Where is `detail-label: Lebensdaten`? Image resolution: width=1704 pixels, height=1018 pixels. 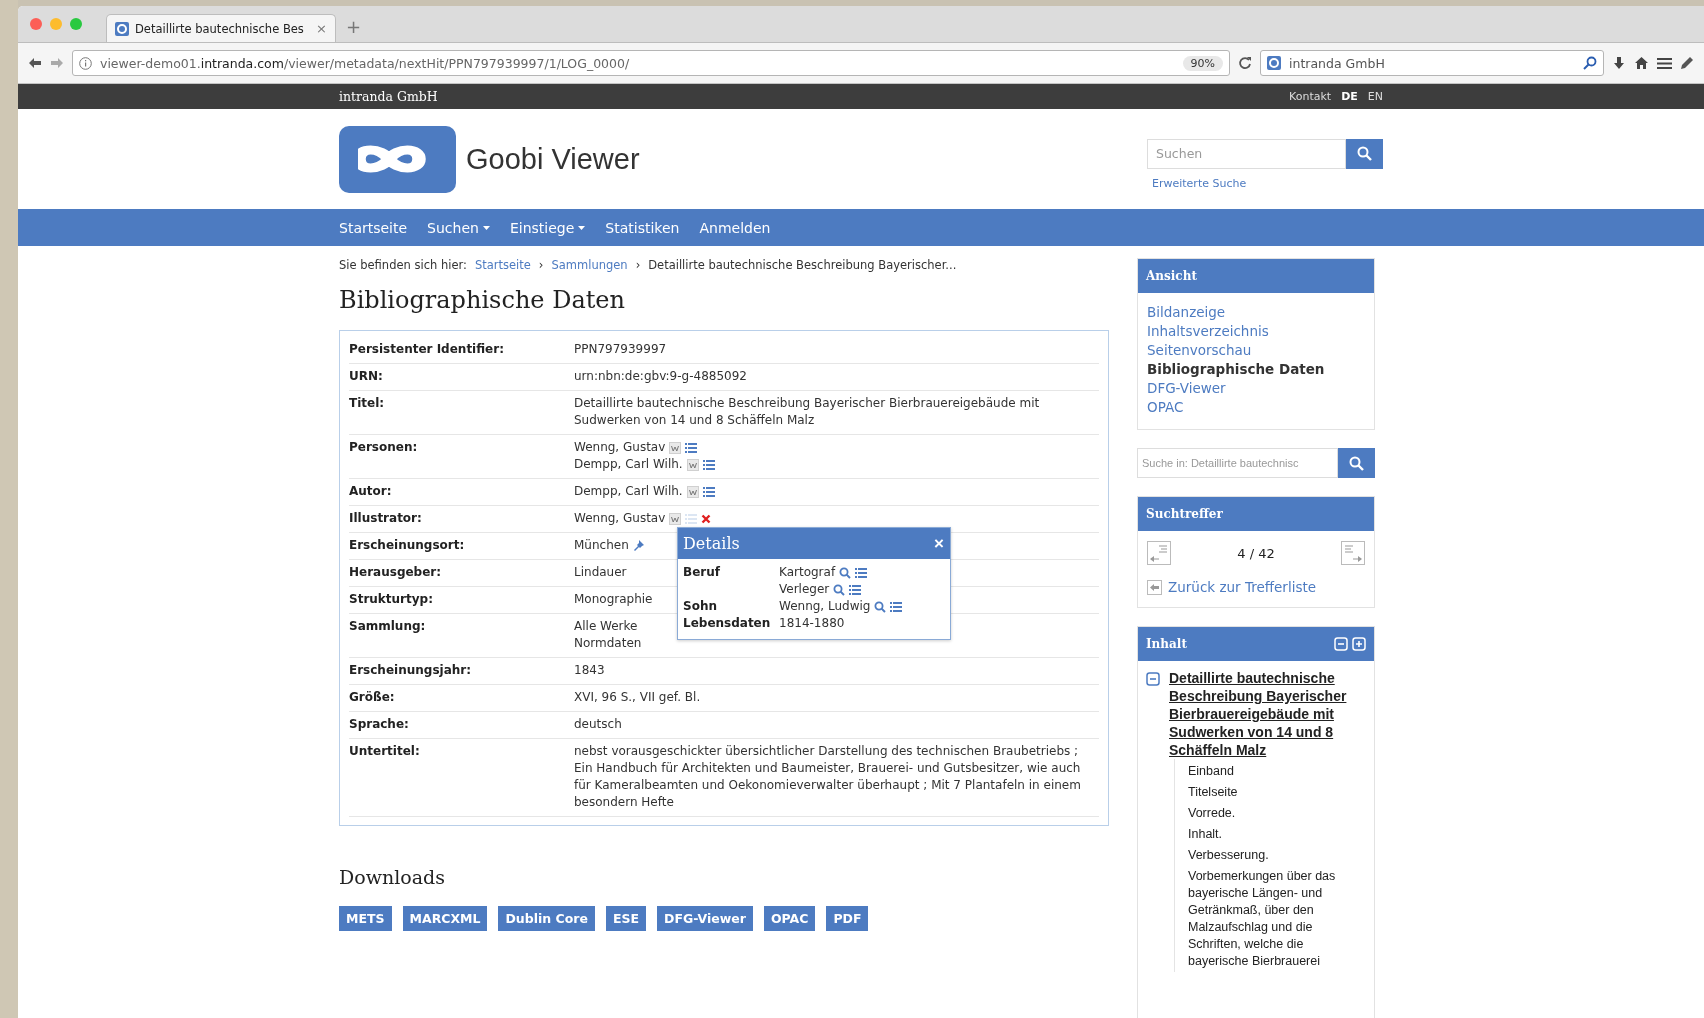 detail-label: Lebensdaten is located at coordinates (727, 623).